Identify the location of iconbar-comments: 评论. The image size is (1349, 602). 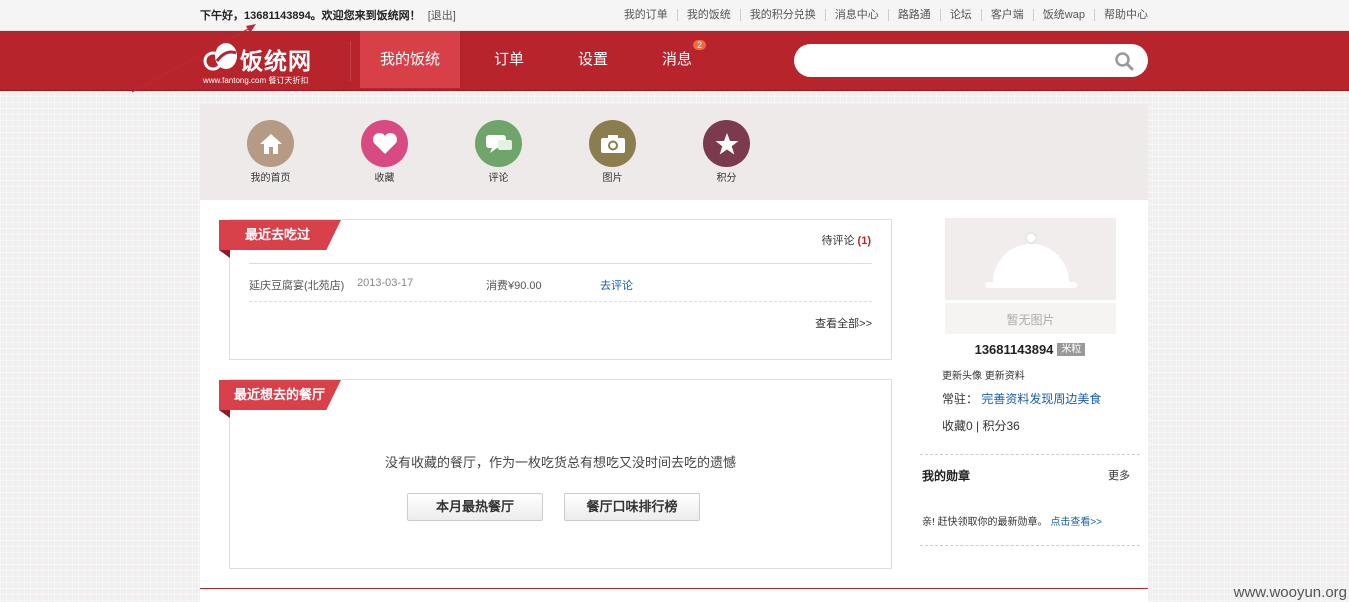
(515, 152).